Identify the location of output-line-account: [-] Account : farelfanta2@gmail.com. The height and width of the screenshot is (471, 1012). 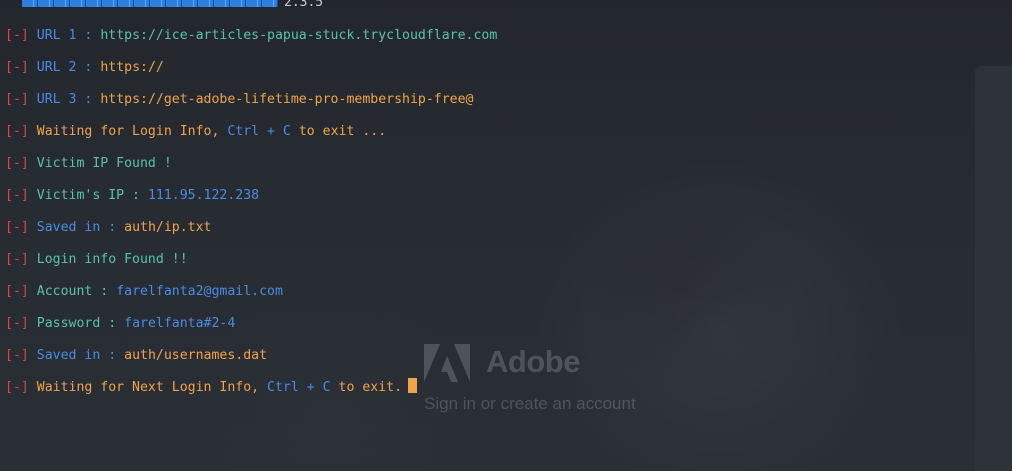
(251, 298).